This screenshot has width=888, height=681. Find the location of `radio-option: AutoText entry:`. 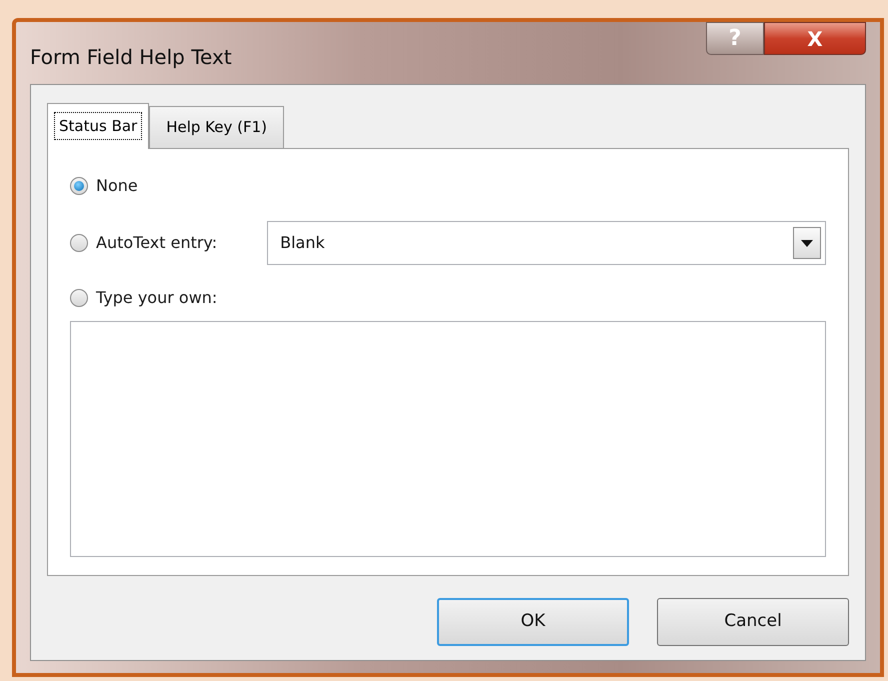

radio-option: AutoText entry: is located at coordinates (144, 243).